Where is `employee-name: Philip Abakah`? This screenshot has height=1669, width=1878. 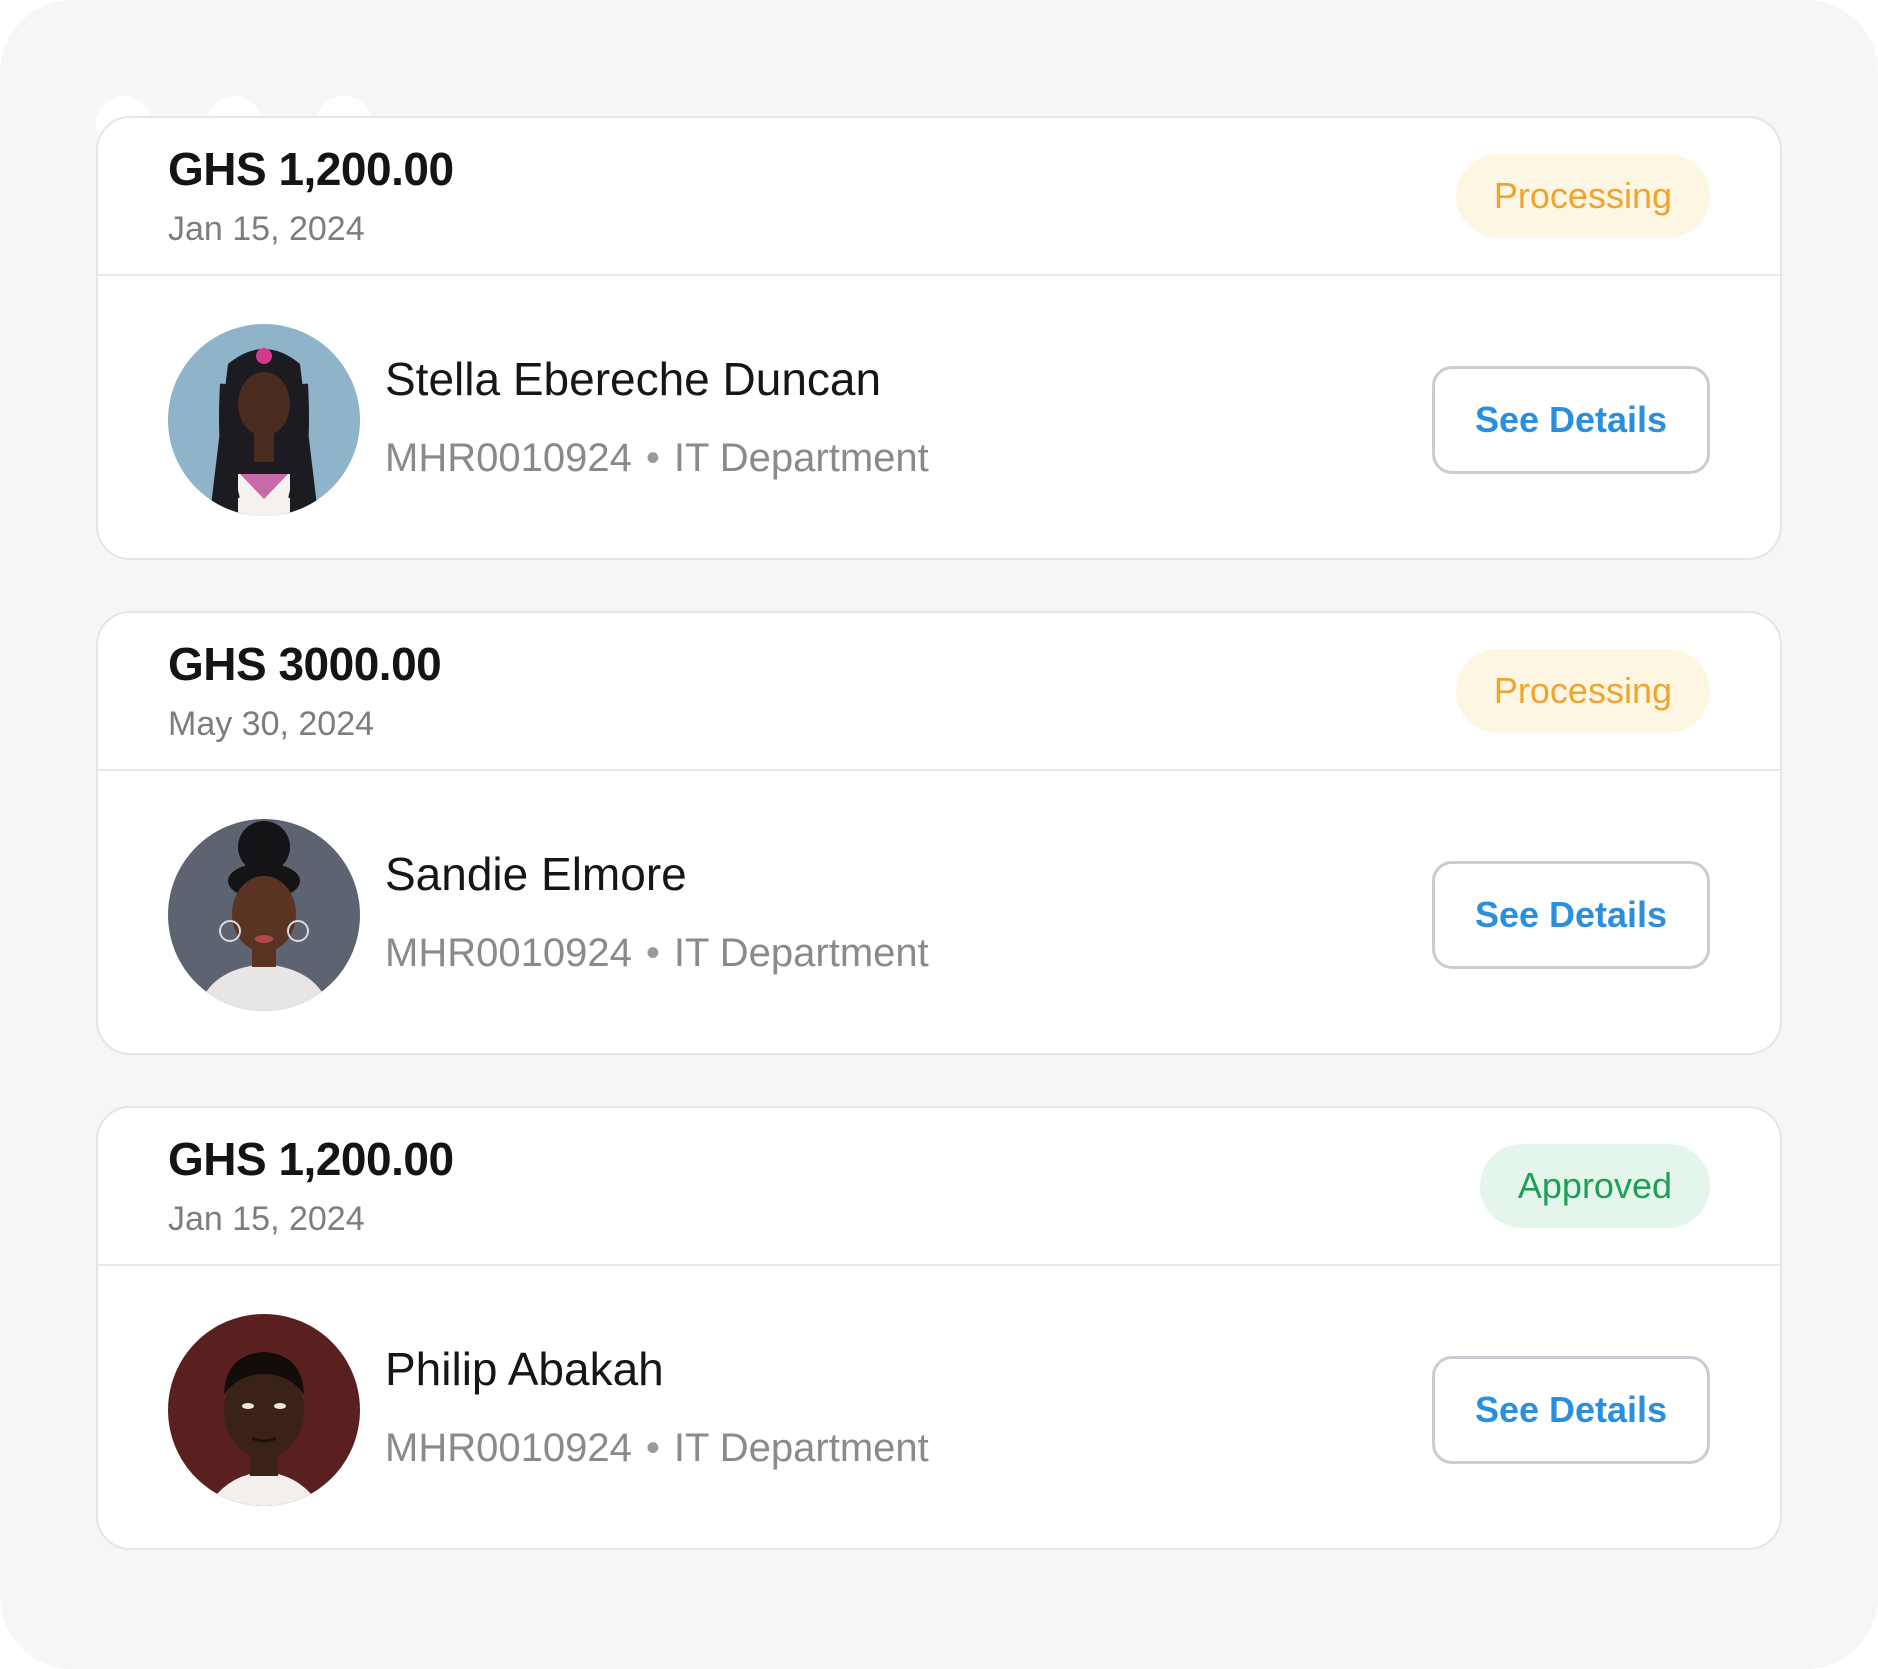 employee-name: Philip Abakah is located at coordinates (524, 1369).